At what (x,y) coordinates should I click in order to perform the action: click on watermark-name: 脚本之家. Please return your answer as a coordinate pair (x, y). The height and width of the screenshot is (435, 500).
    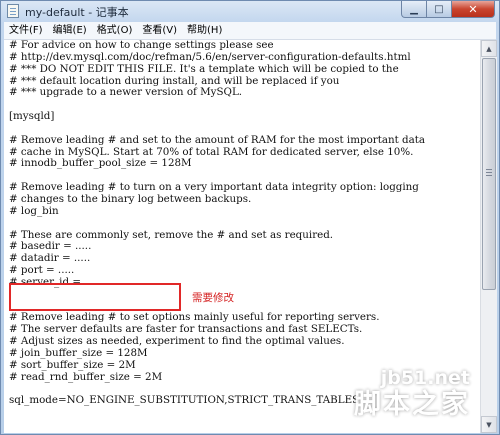
    Looking at the image, I should click on (412, 404).